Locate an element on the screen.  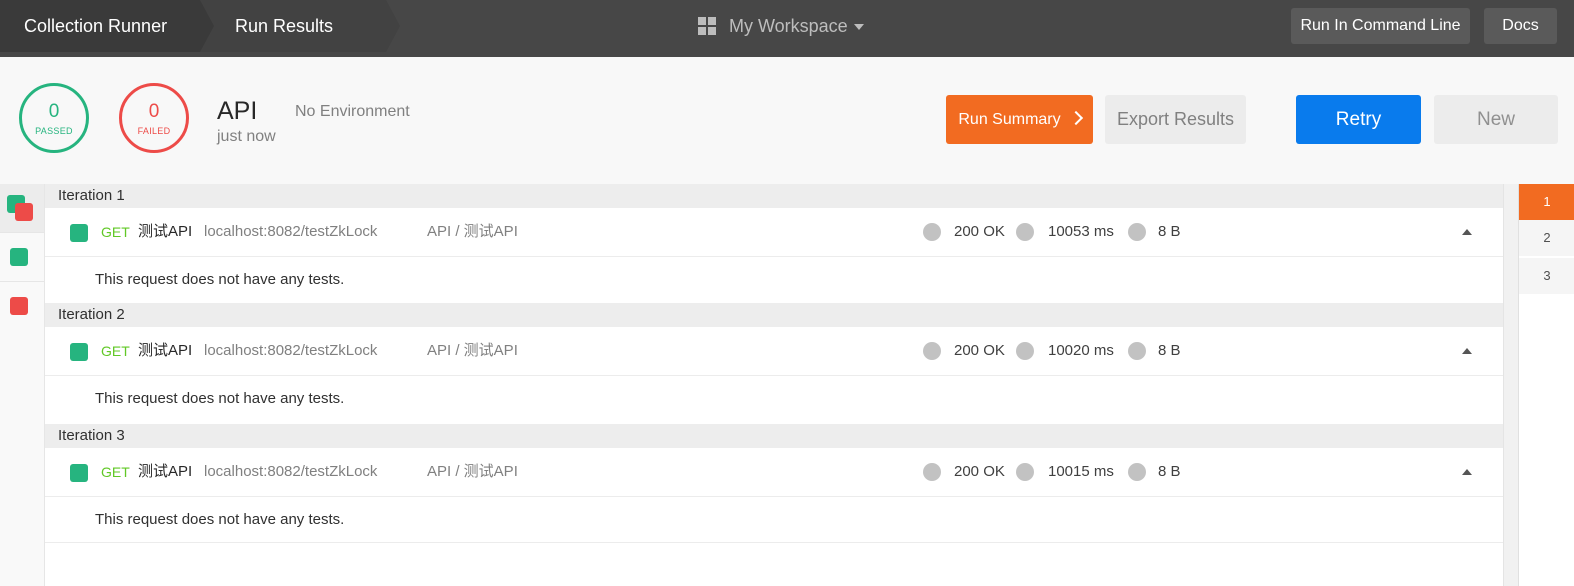
scrollbar is located at coordinates (1510, 385).